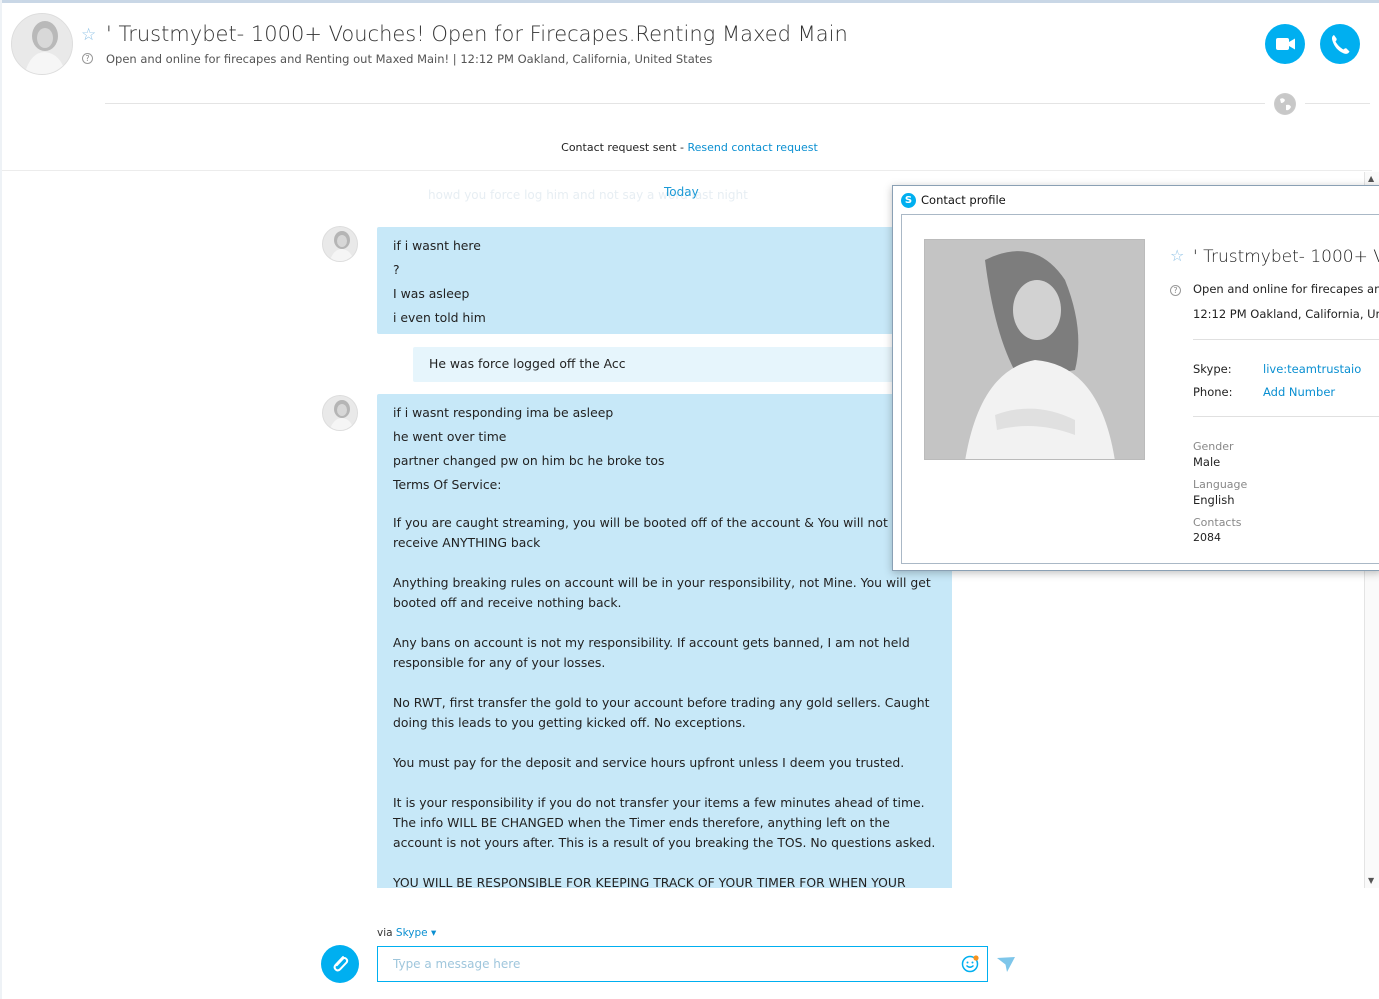  Describe the element at coordinates (411, 933) in the screenshot. I see `via-service: Skype` at that location.